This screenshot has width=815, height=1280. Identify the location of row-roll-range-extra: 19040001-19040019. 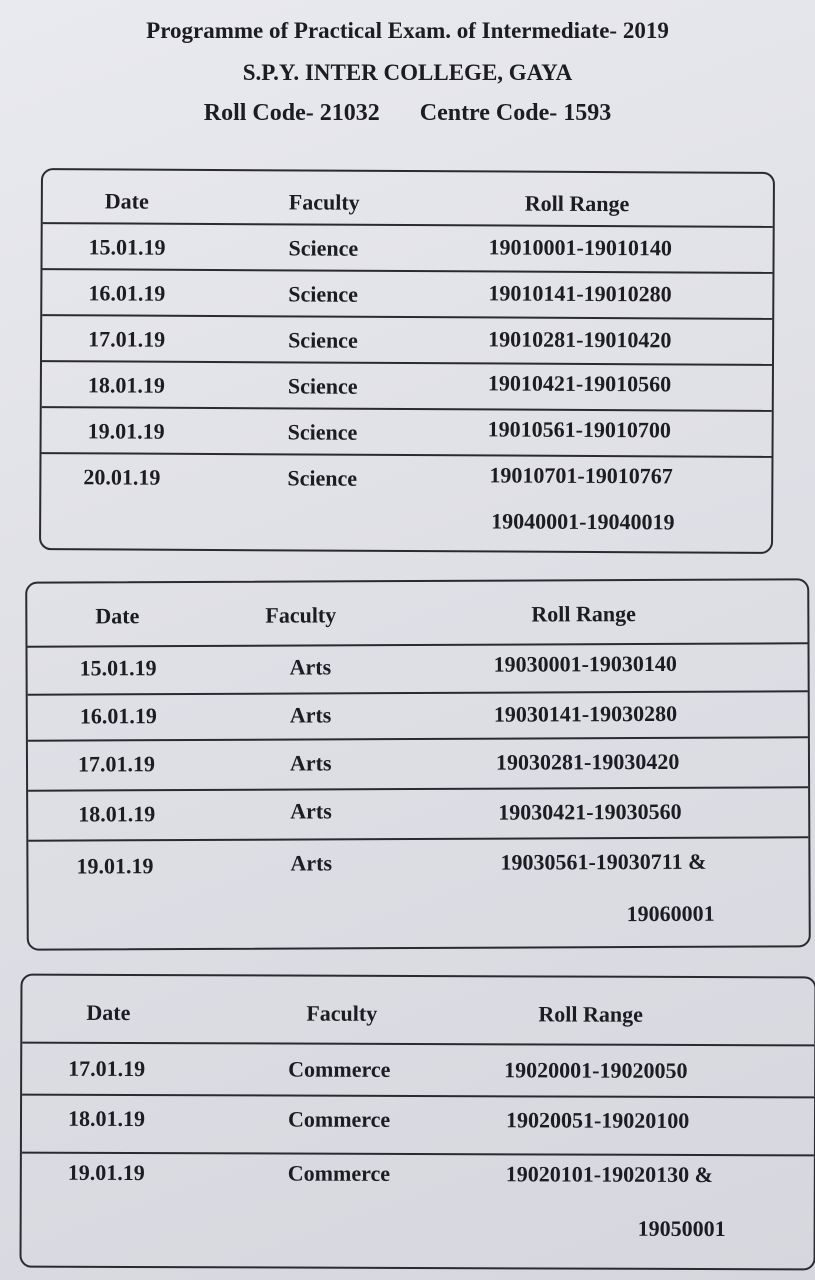
(583, 521).